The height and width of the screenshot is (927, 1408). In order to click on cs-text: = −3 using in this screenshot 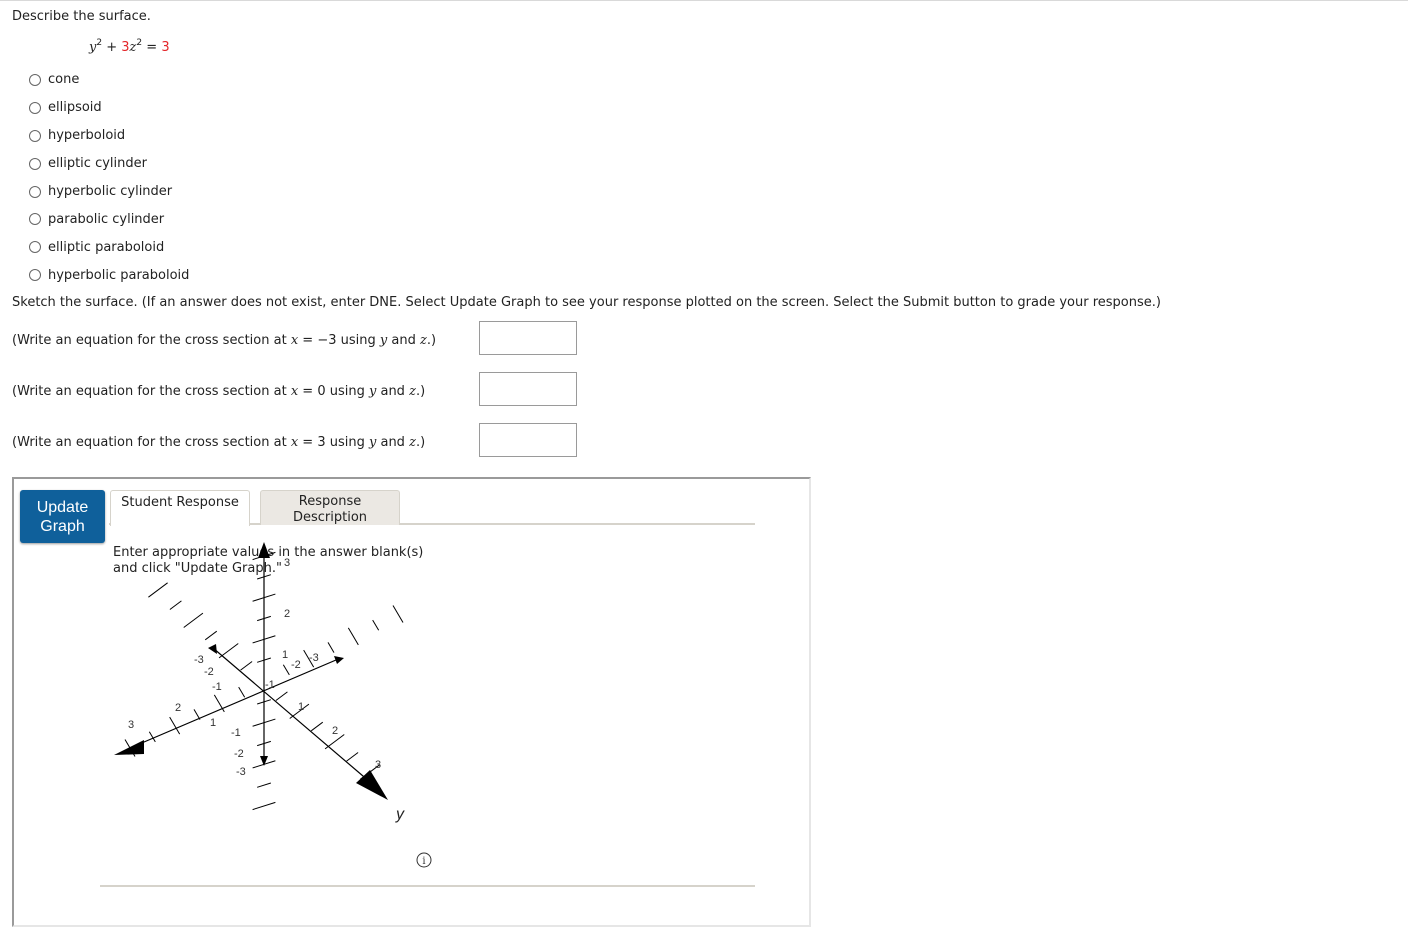, I will do `click(339, 340)`.